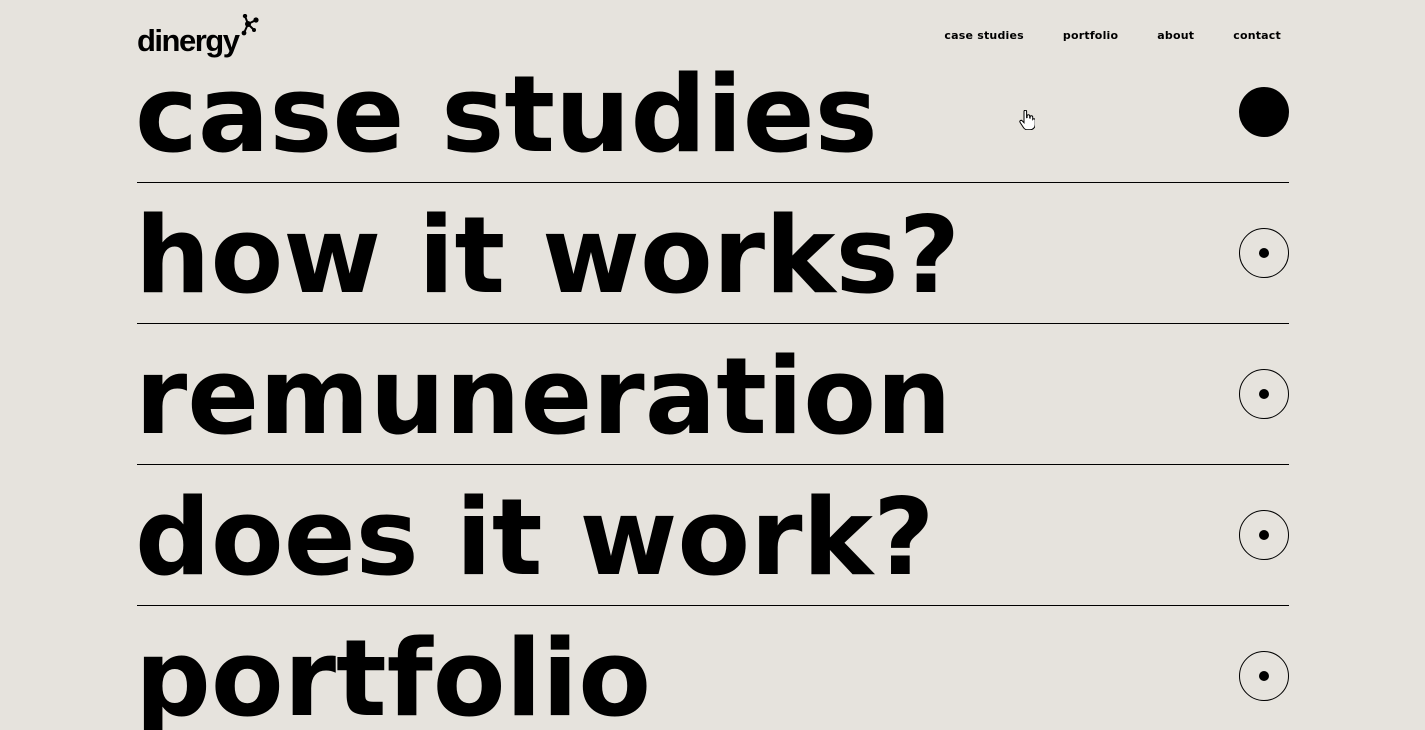 This screenshot has height=730, width=1425. Describe the element at coordinates (1175, 35) in the screenshot. I see `nav-item-about: about` at that location.